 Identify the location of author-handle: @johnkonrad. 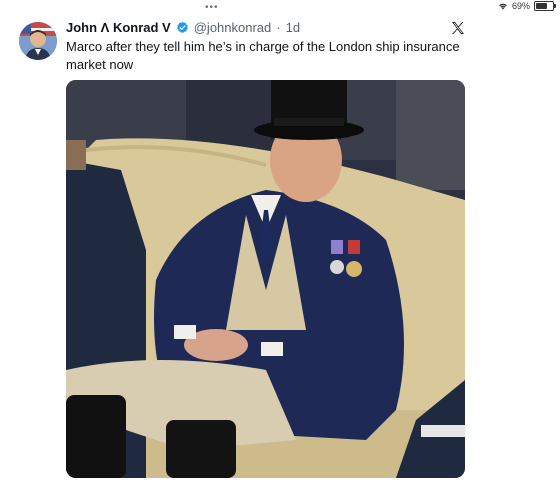
(233, 27).